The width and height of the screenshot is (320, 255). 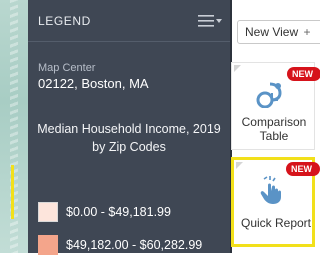 I want to click on hamburger-menu-icon, so click(x=206, y=20).